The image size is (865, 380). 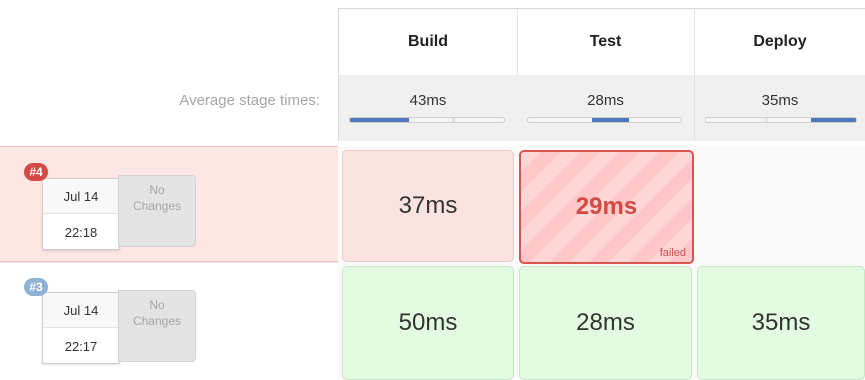 What do you see at coordinates (428, 100) in the screenshot?
I see `avg-time-build: 43ms` at bounding box center [428, 100].